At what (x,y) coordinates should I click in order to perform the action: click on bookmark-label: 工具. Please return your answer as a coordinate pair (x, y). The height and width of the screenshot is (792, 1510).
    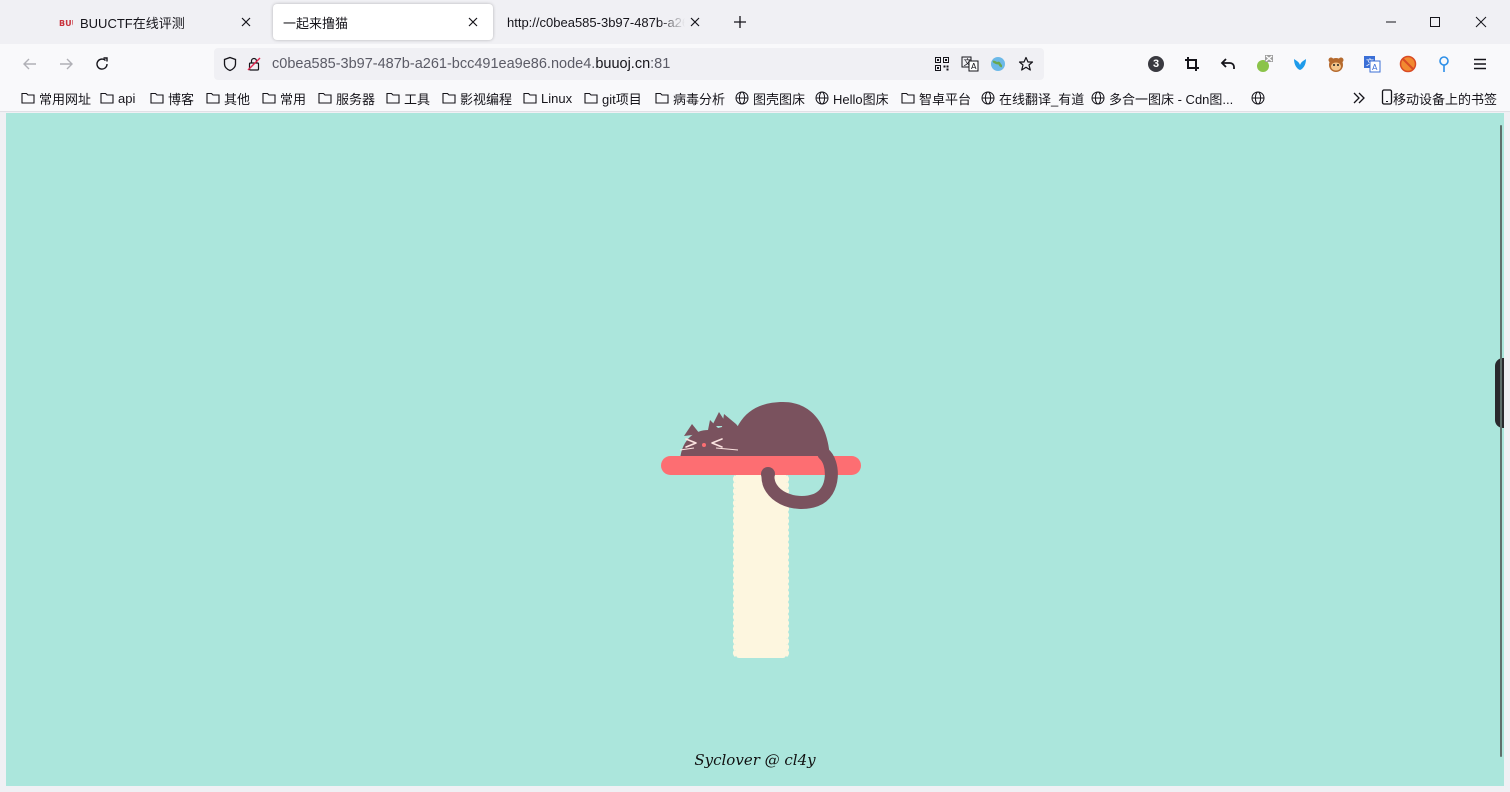
    Looking at the image, I should click on (417, 99).